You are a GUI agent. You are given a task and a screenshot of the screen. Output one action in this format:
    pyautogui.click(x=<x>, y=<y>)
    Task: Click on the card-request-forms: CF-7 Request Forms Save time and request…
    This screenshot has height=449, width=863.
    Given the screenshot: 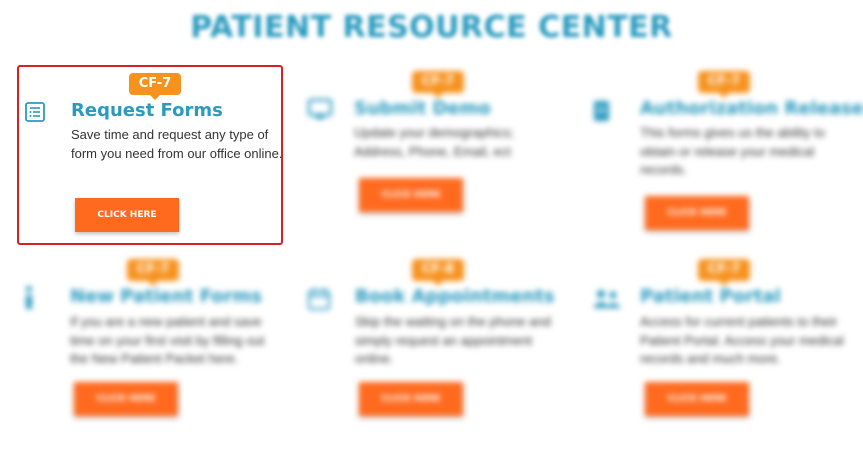 What is the action you would take?
    pyautogui.click(x=150, y=155)
    